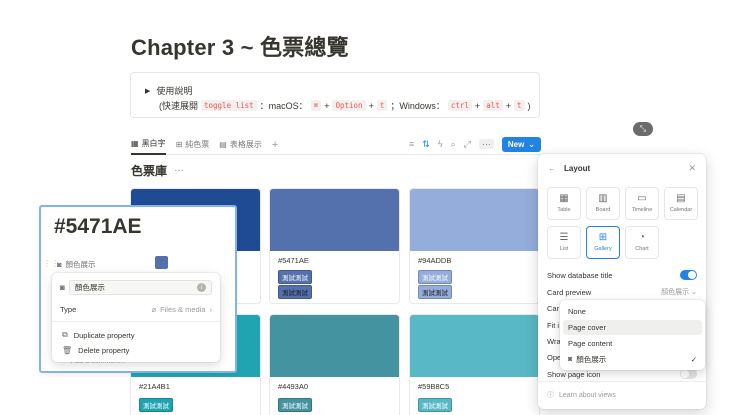  Describe the element at coordinates (632, 359) in the screenshot. I see `dropdown-option-color-display: ◙ 顏色展示 ✓` at that location.